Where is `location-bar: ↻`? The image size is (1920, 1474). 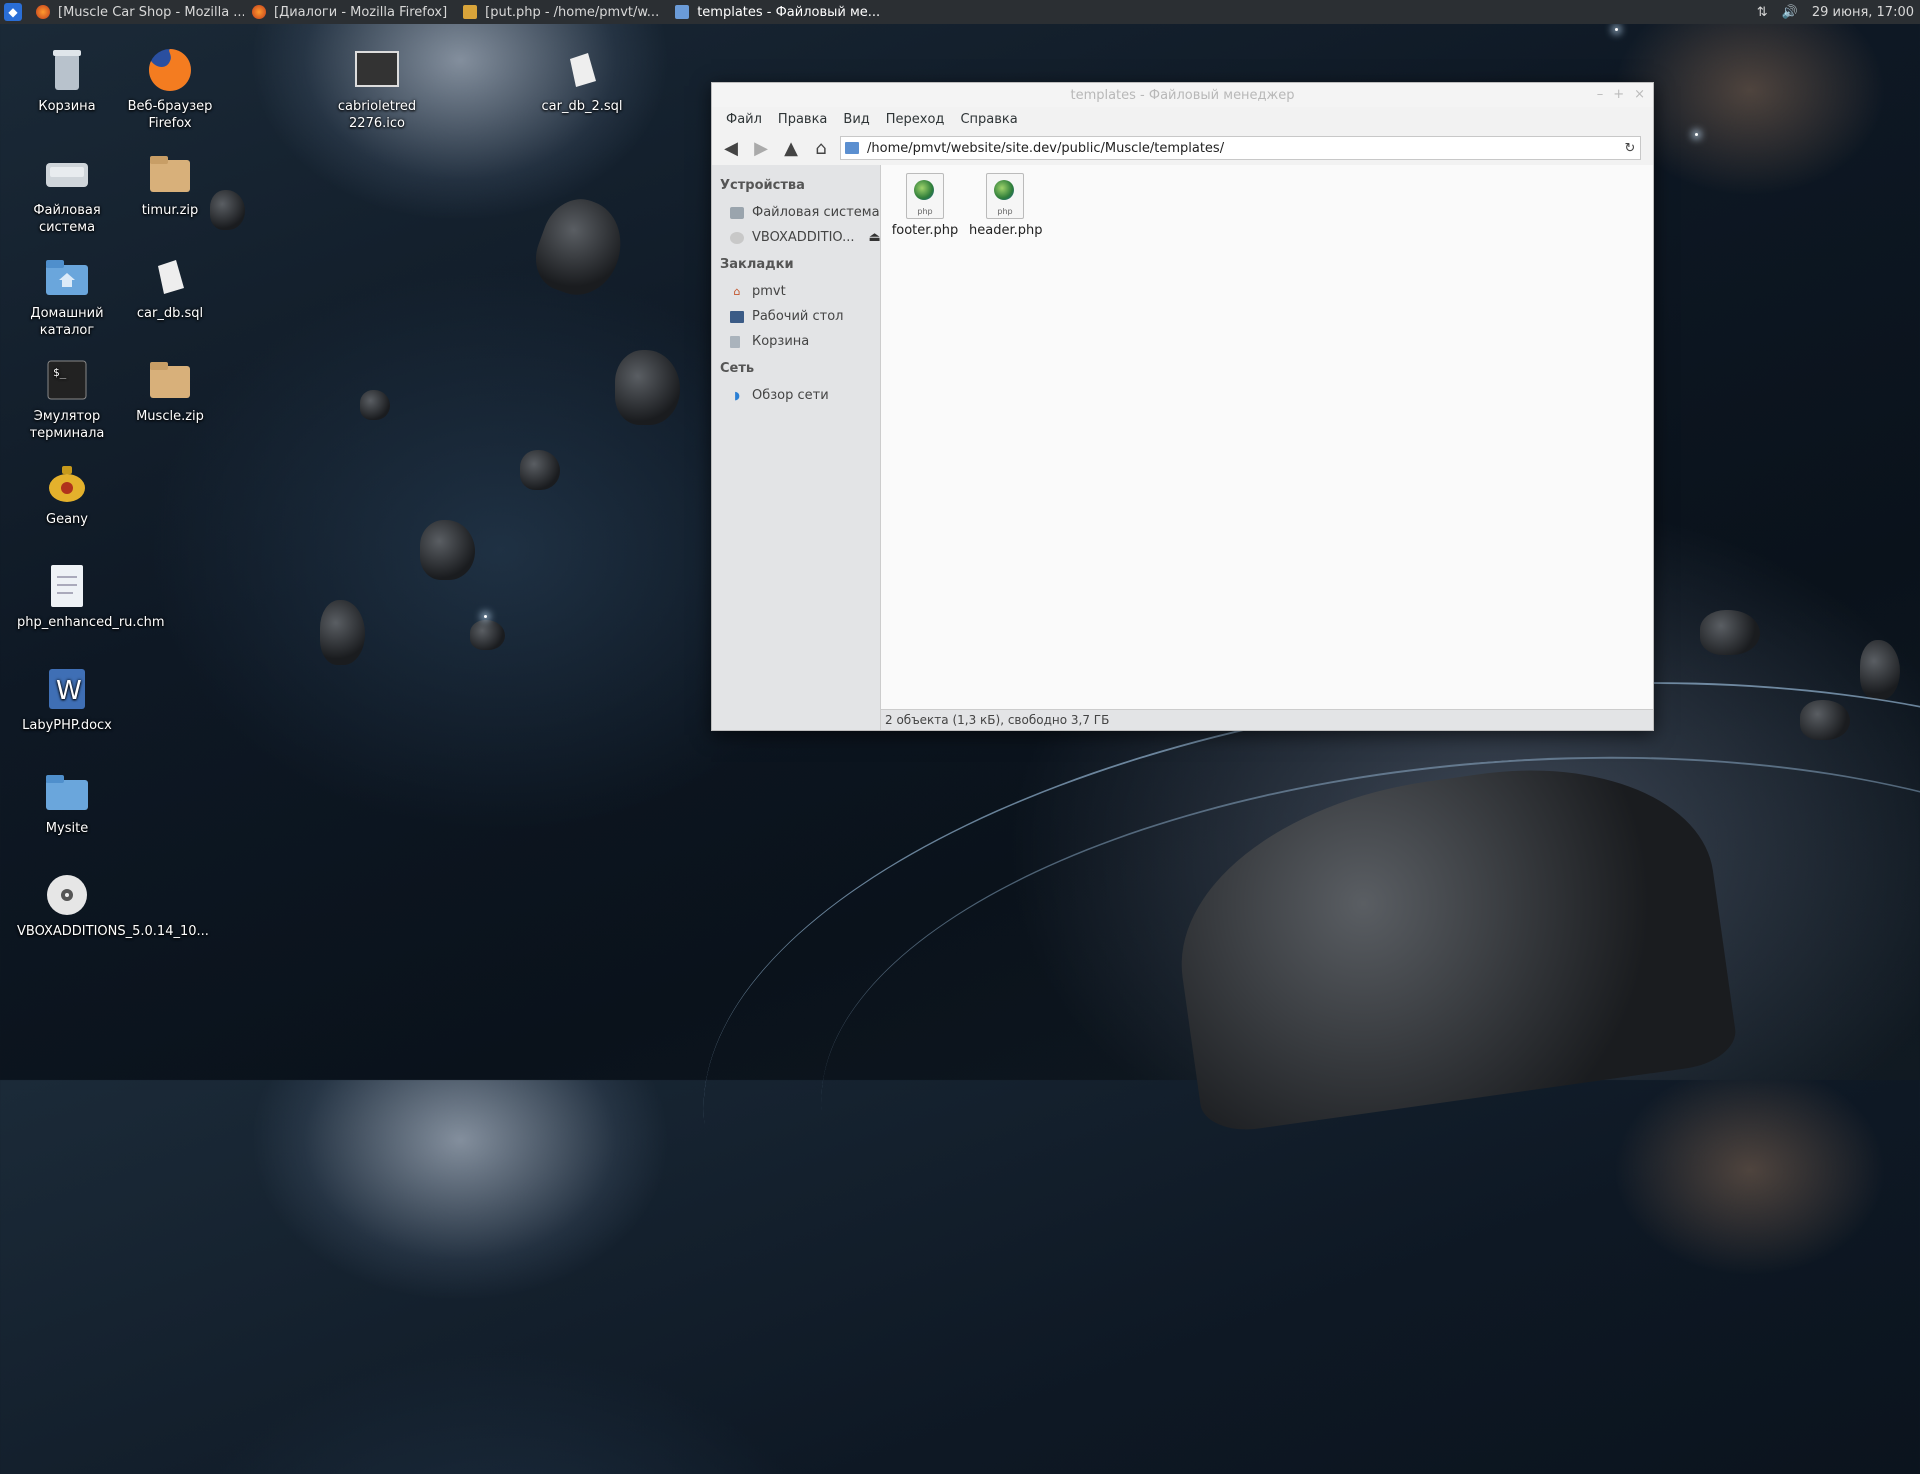 location-bar: ↻ is located at coordinates (1240, 148).